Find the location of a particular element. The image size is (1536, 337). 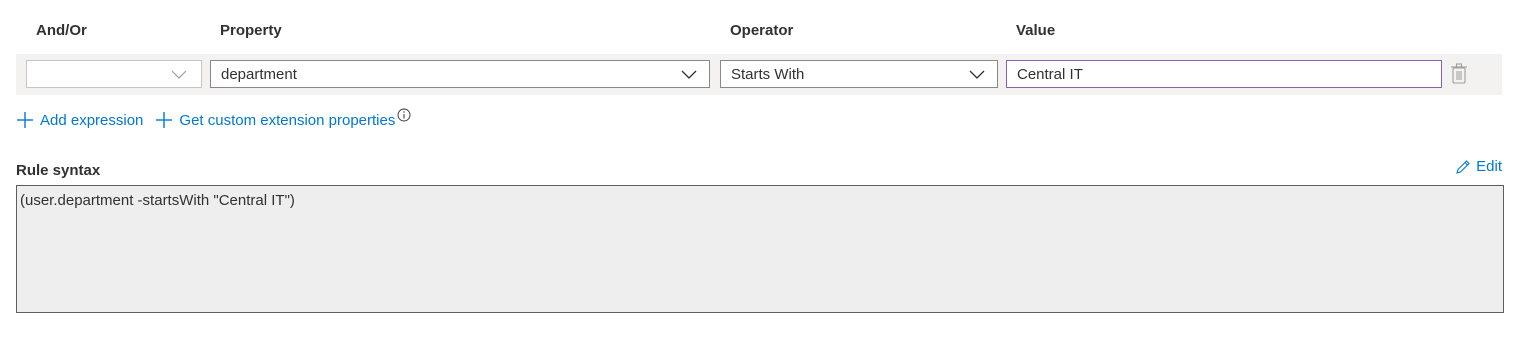

get-custom-extension-properties-link: Get custom extension properties is located at coordinates (283, 118).